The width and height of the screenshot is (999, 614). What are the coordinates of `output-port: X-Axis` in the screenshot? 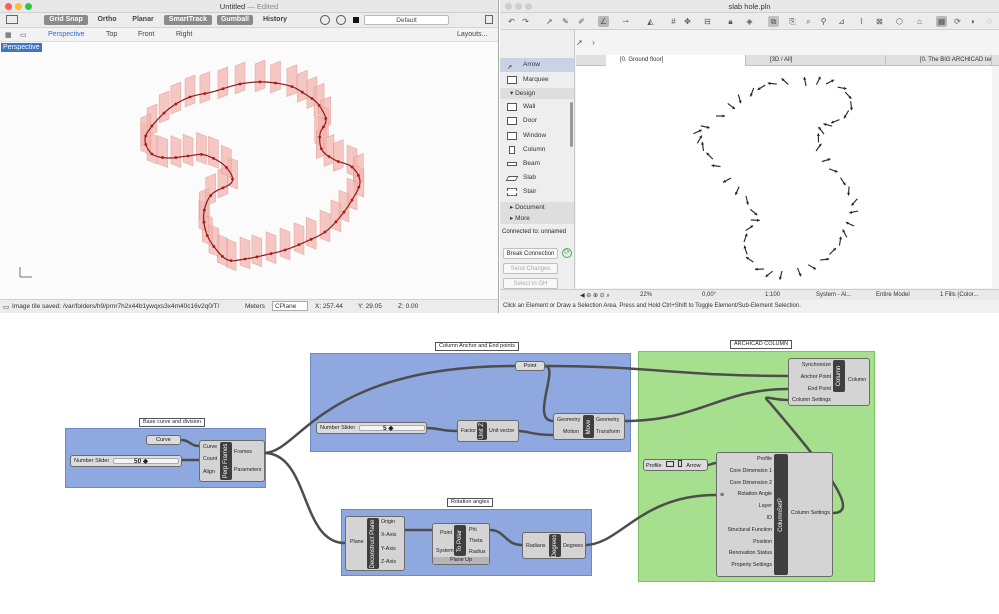 It's located at (388, 535).